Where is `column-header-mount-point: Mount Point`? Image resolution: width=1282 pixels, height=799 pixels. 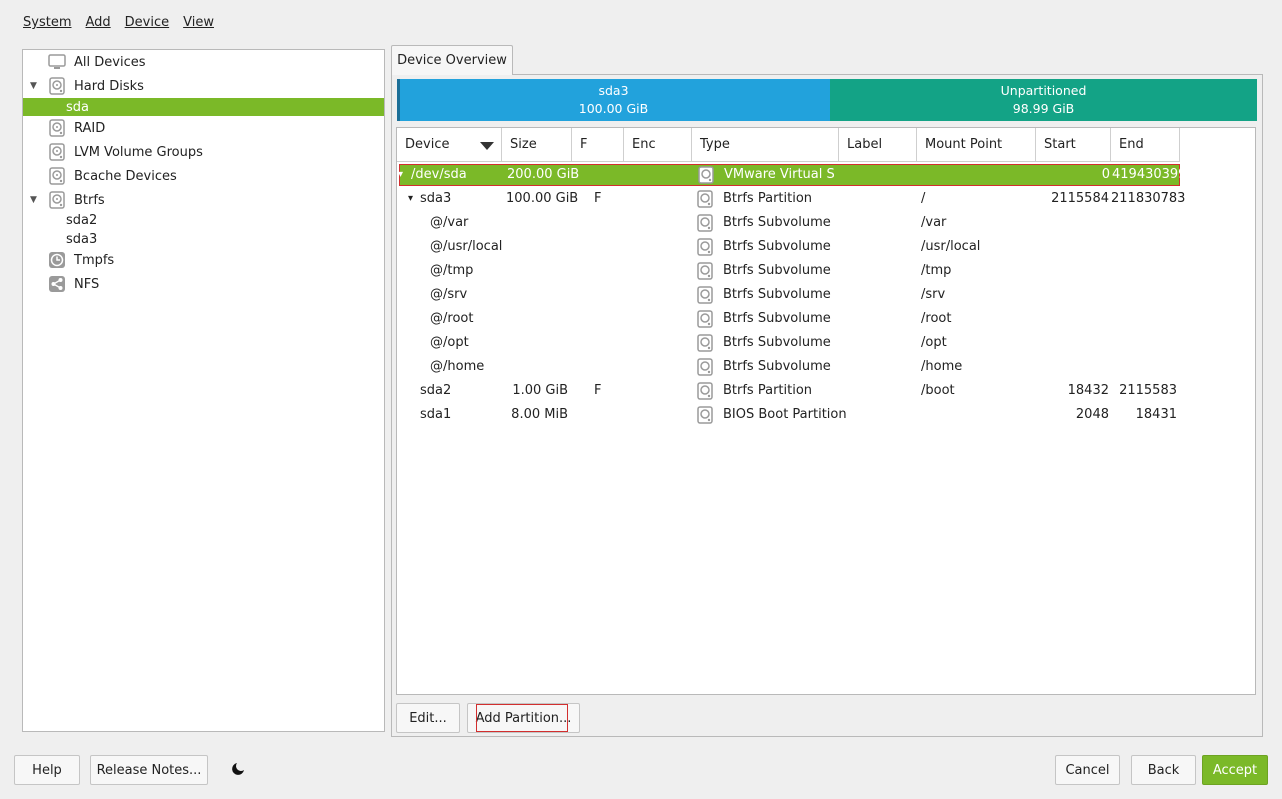
column-header-mount-point: Mount Point is located at coordinates (976, 145).